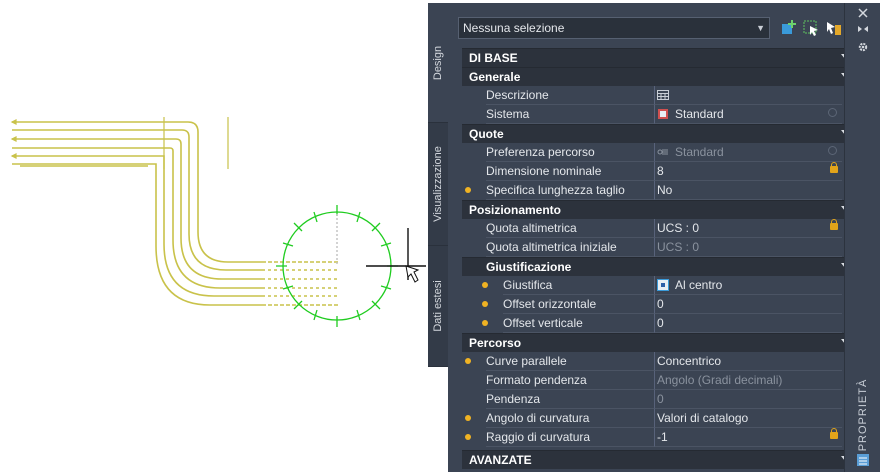  I want to click on tab-visualizzazione-label: Visualizzazione, so click(438, 184).